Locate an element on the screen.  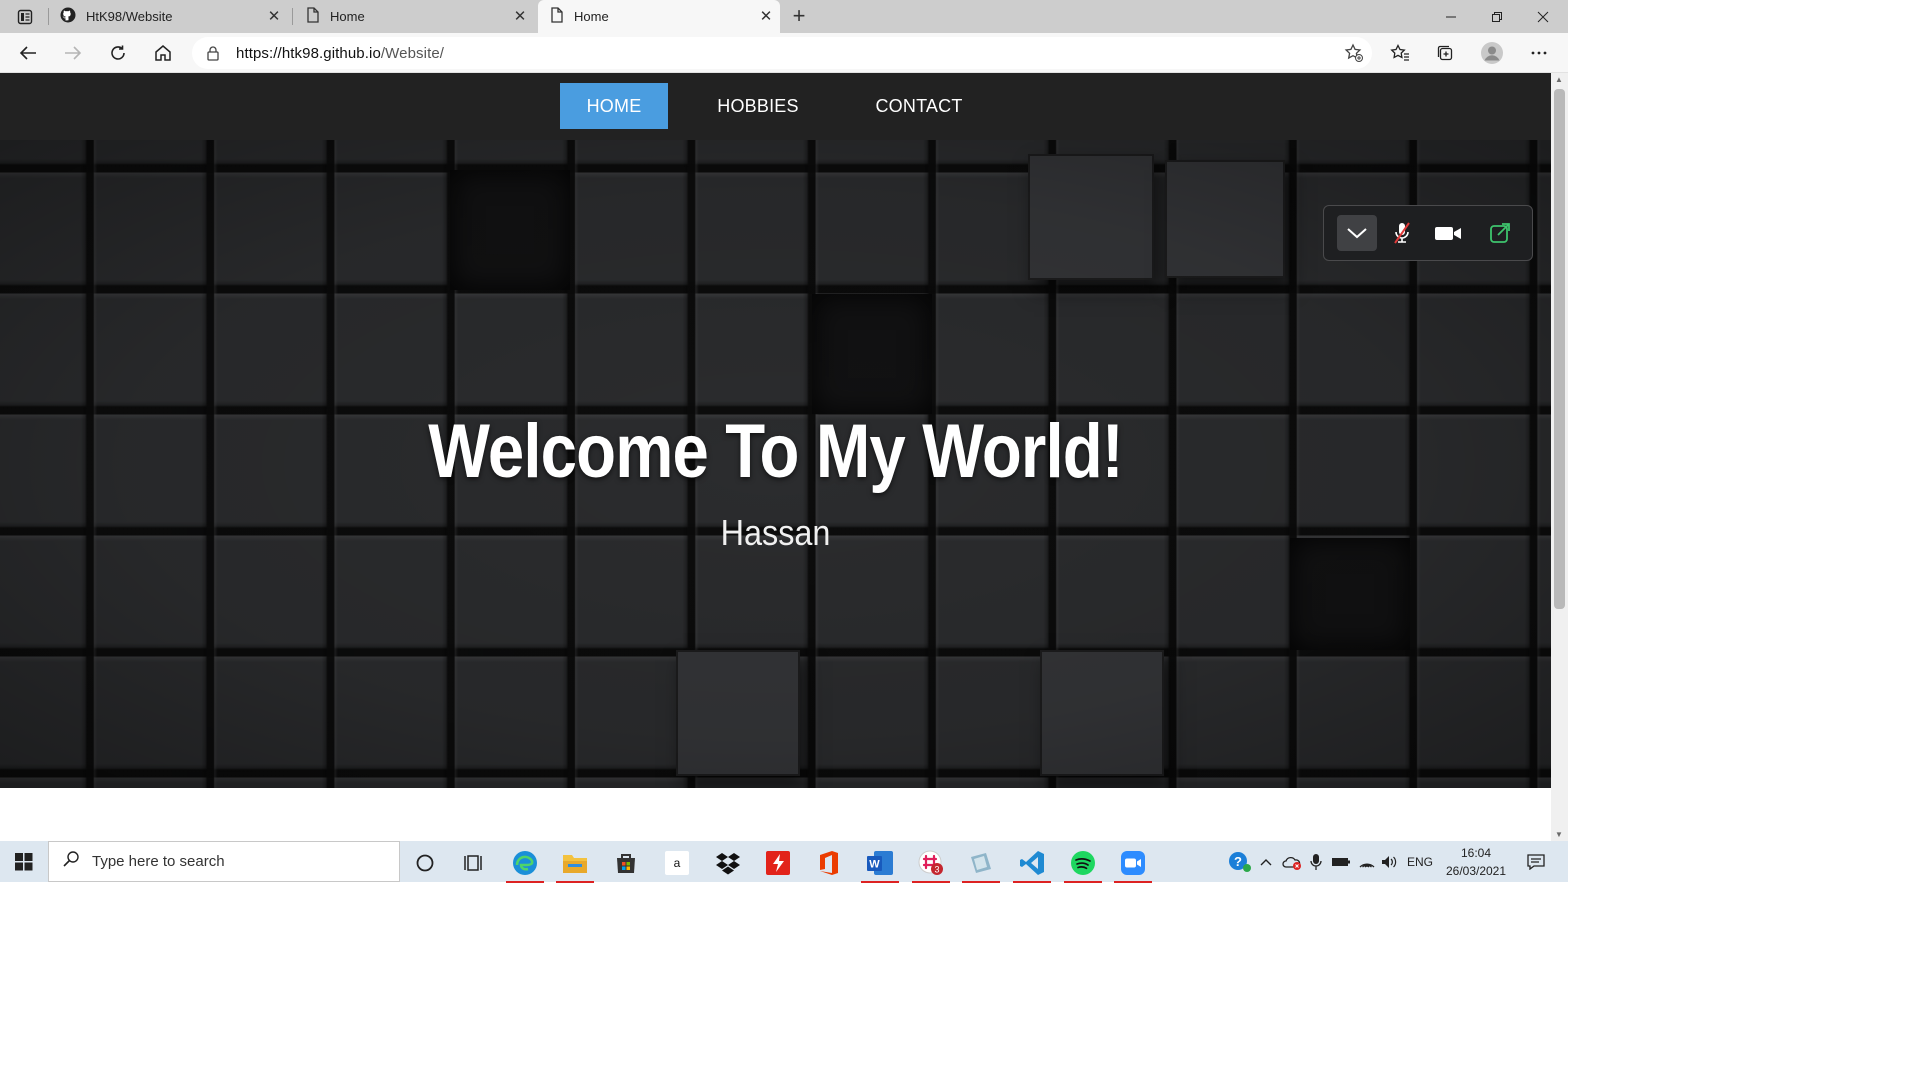
more-options-icon is located at coordinates (1539, 53).